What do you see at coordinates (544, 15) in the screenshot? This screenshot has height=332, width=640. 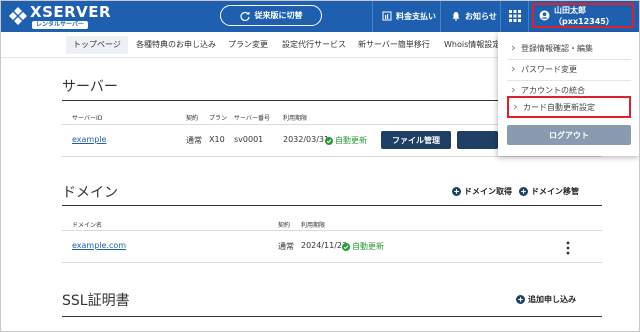 I see `user-icon` at bounding box center [544, 15].